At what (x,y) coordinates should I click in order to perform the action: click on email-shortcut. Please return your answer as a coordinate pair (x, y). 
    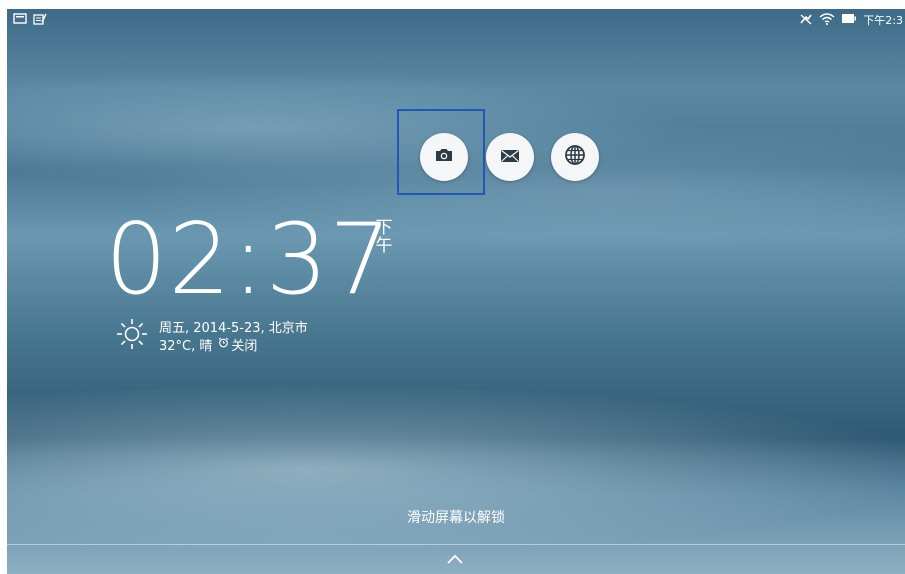
    Looking at the image, I should click on (510, 157).